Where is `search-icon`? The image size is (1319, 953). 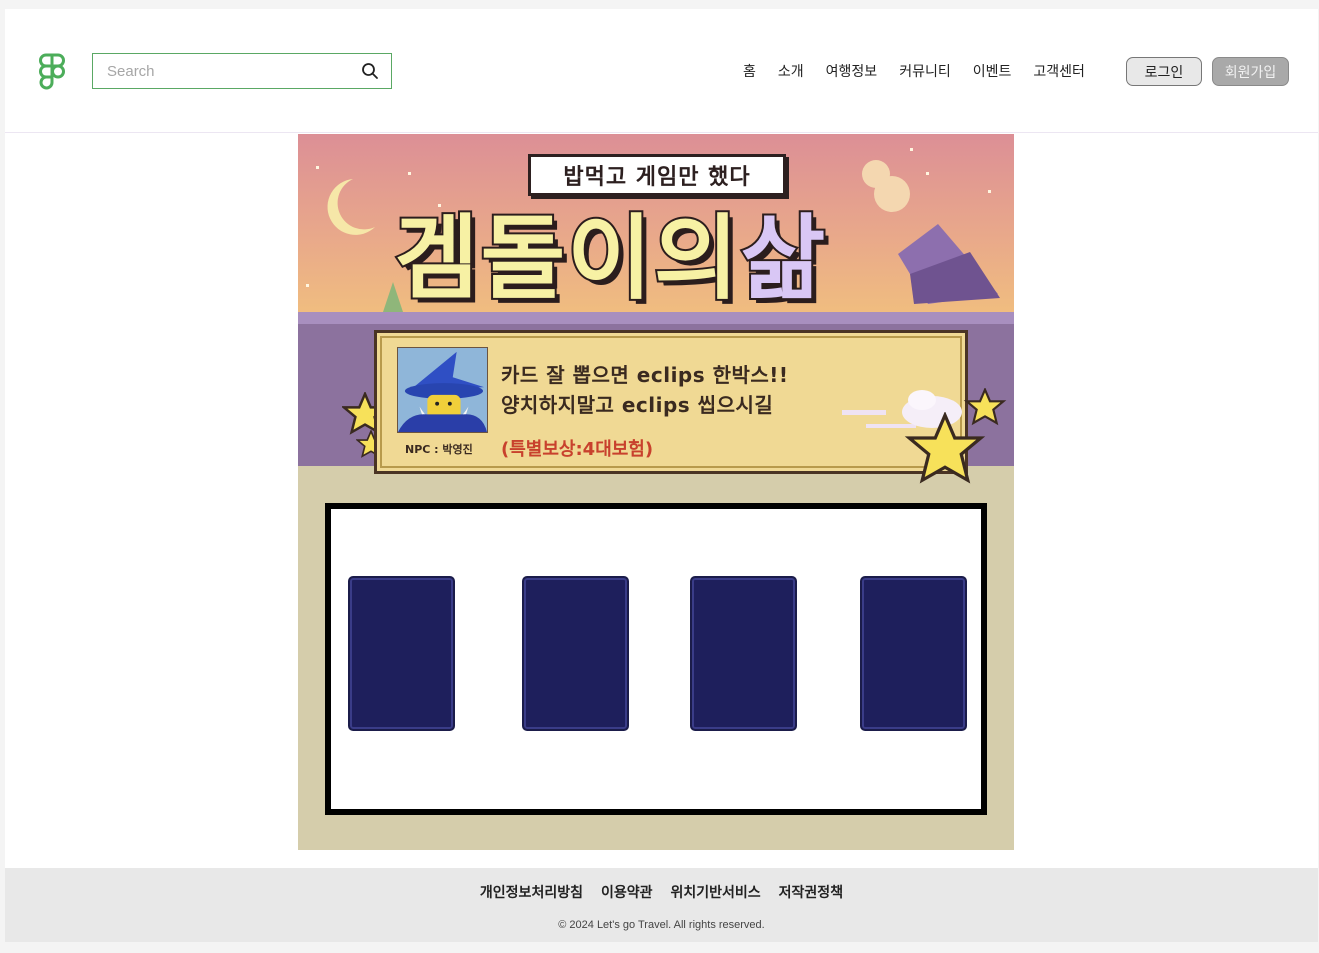
search-icon is located at coordinates (370, 71).